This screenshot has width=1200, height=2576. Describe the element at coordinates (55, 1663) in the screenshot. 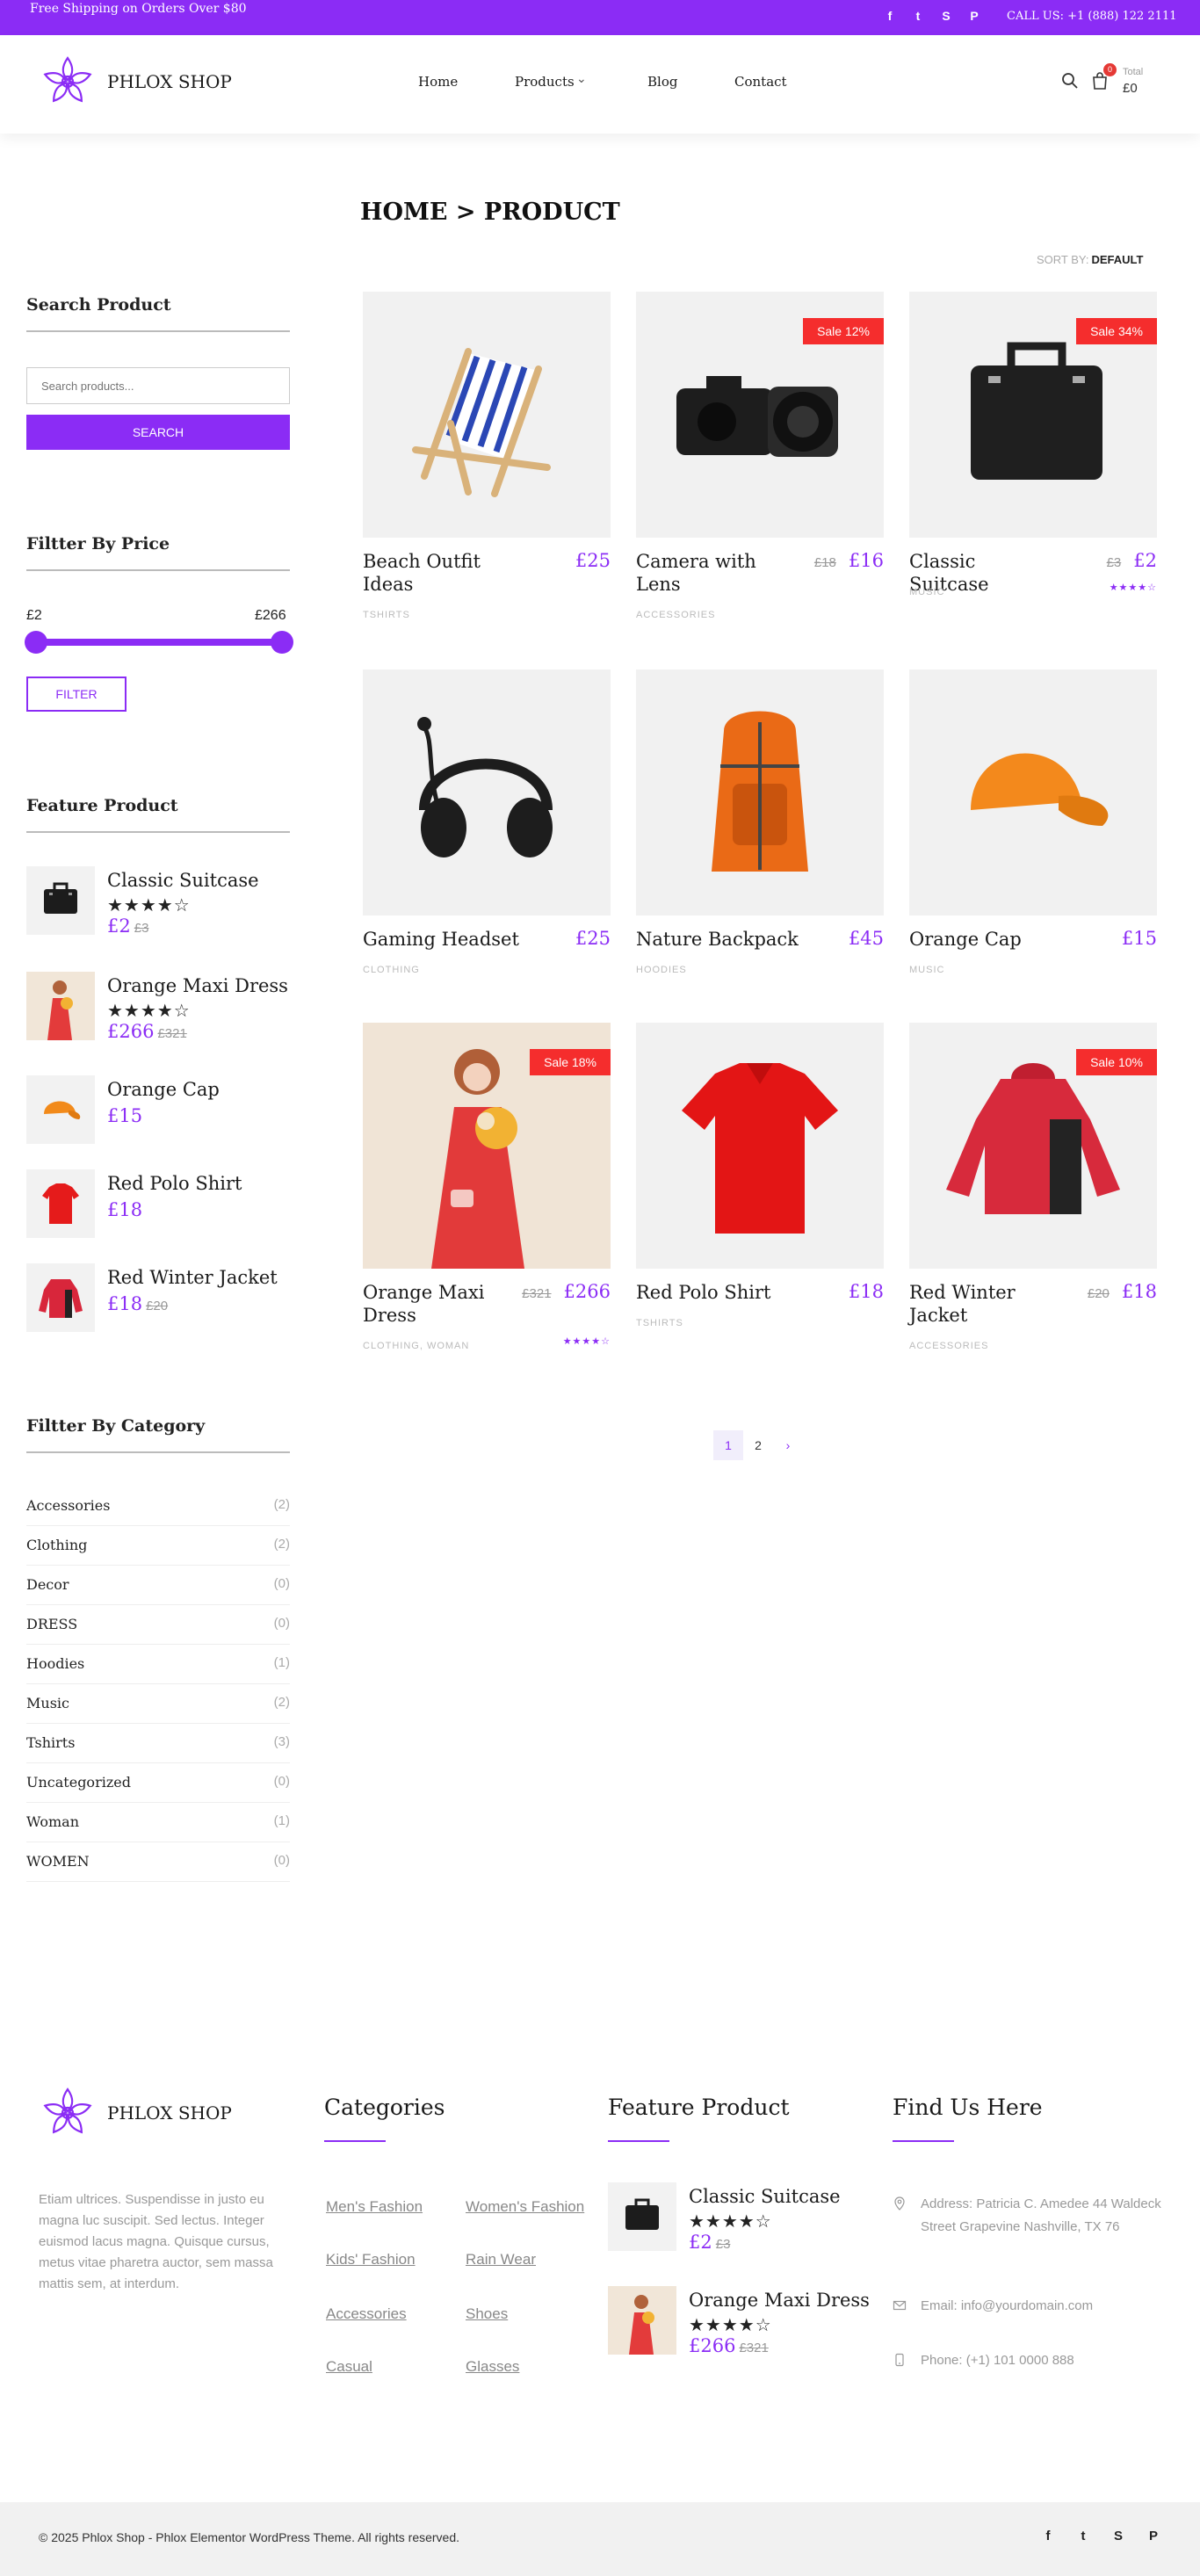

I see `category-name: Hoodies` at that location.